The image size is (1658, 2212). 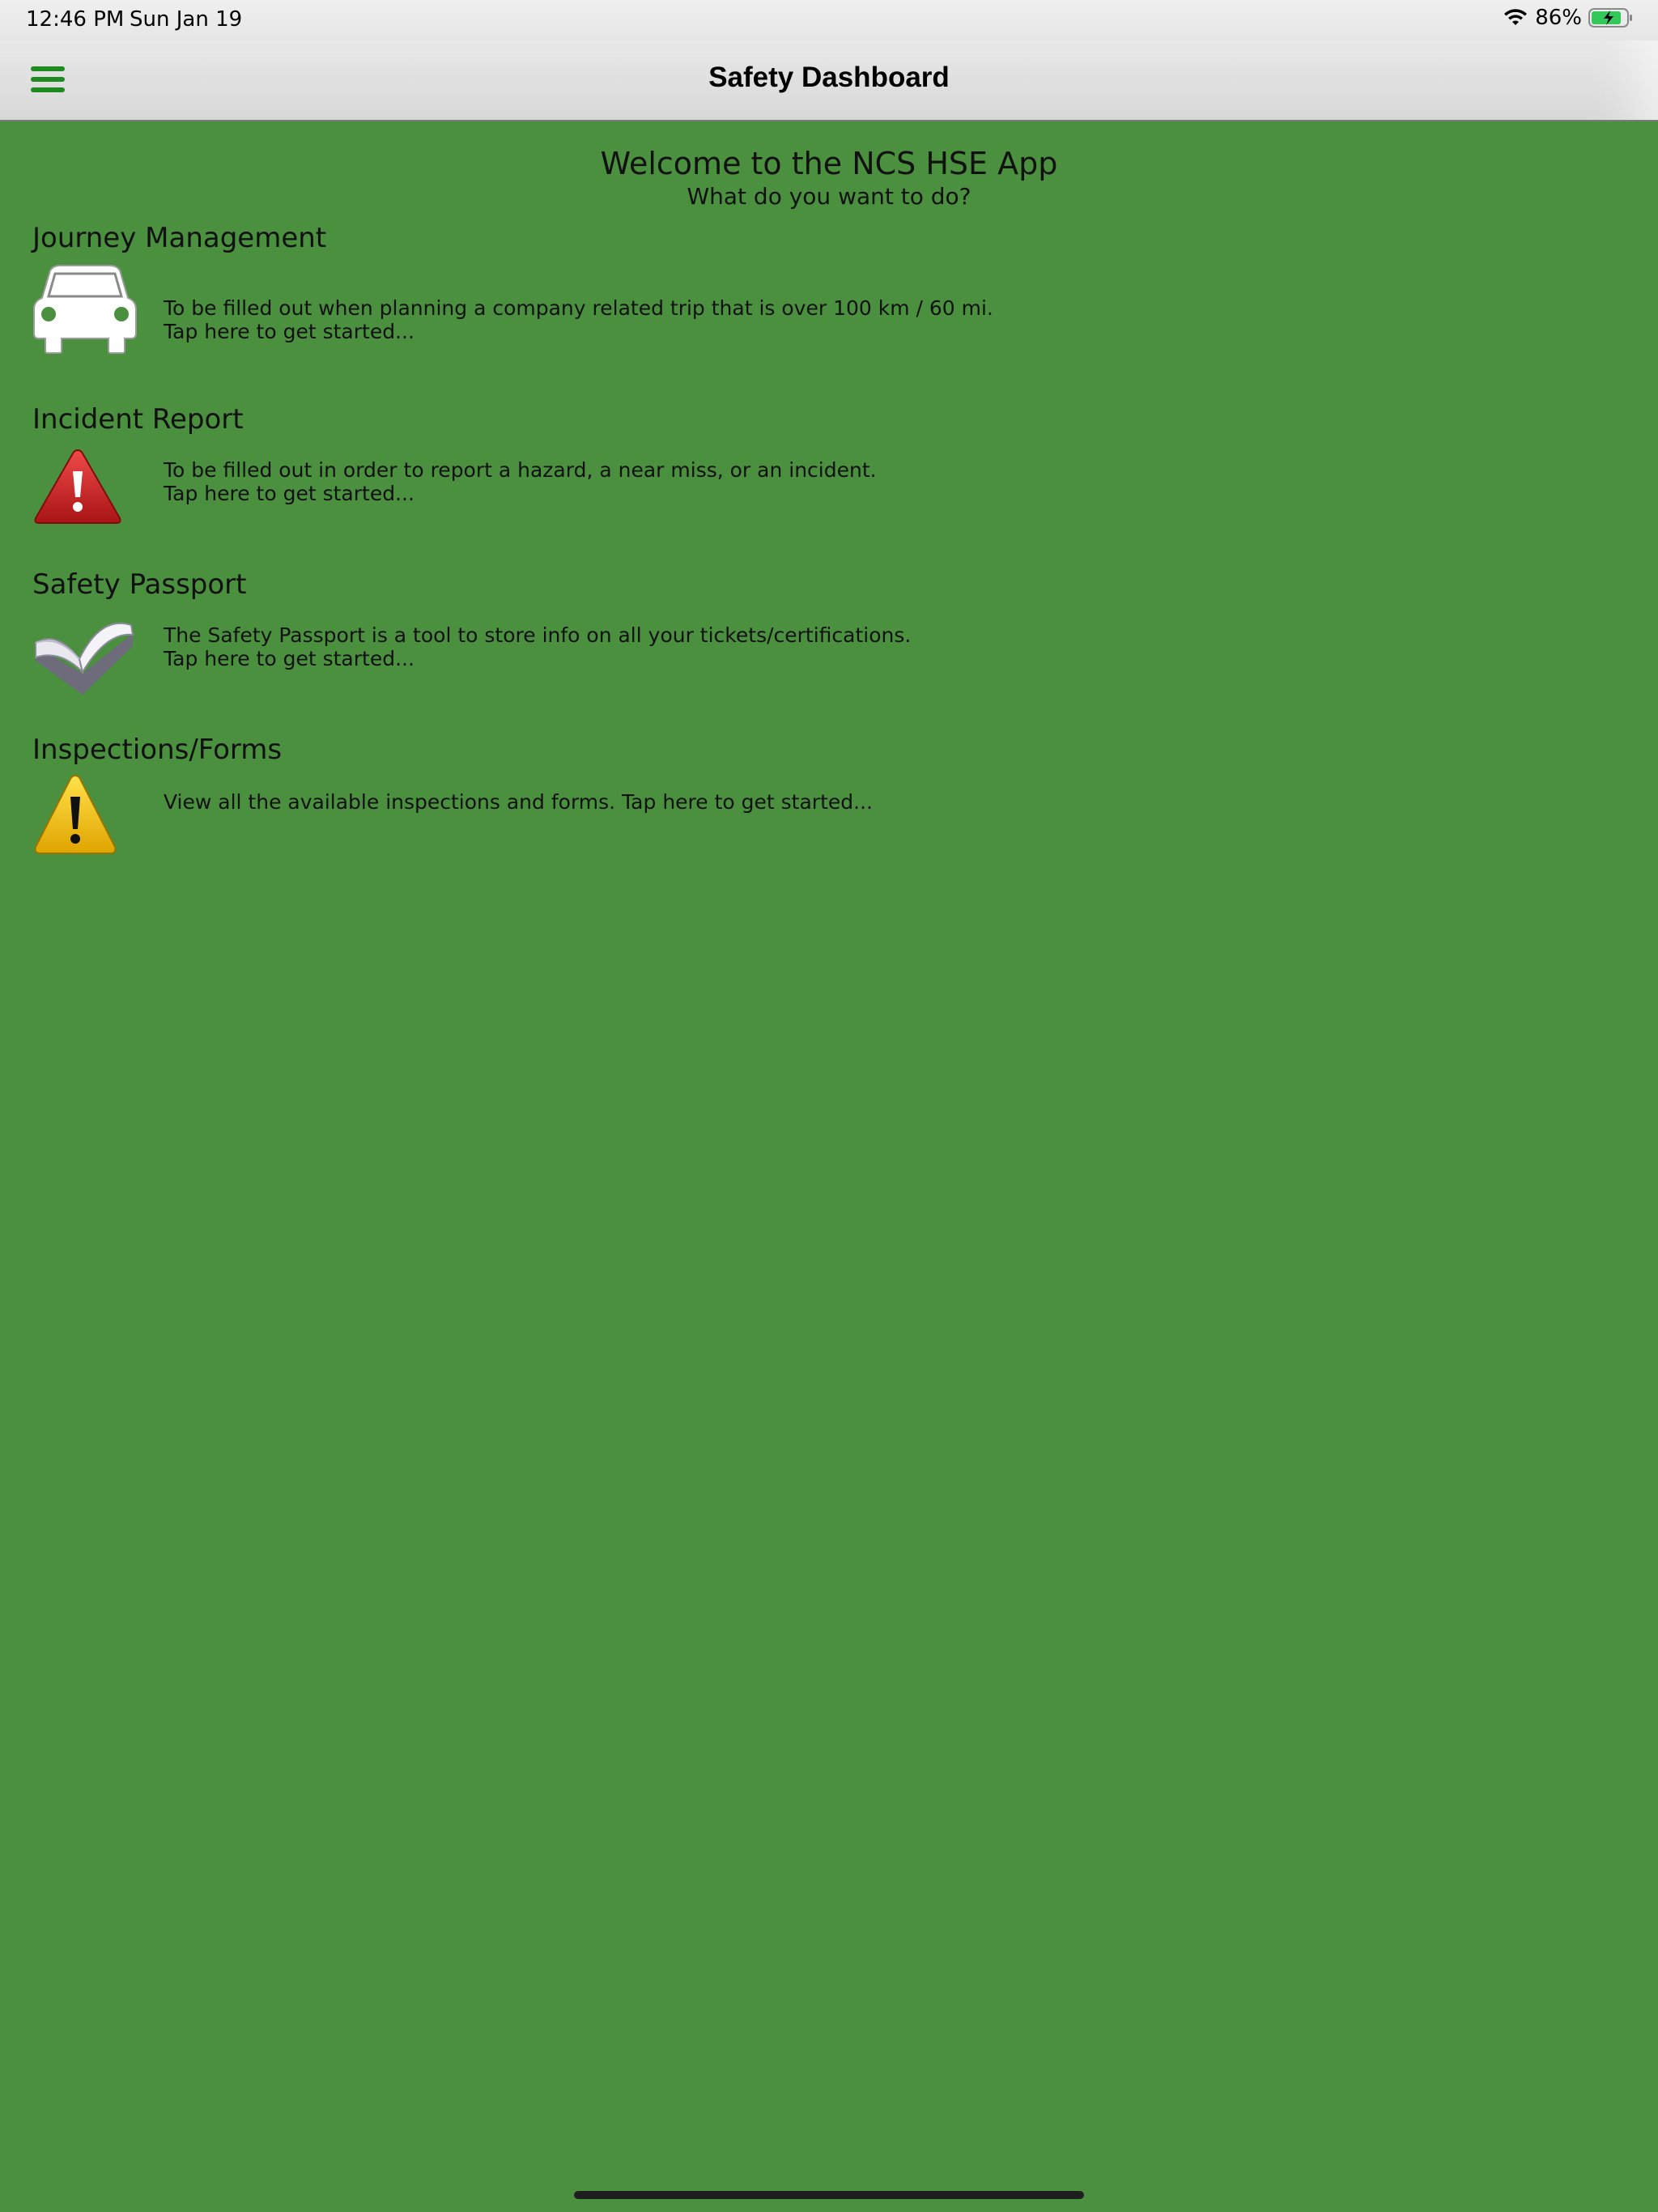 I want to click on battery-icon, so click(x=1610, y=18).